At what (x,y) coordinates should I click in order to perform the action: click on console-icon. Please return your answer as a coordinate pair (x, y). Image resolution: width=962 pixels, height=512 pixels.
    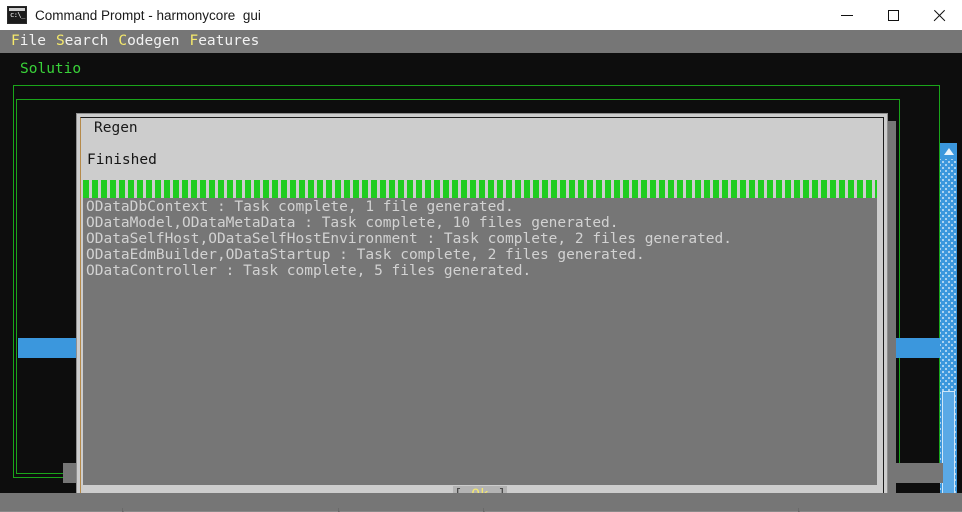
    Looking at the image, I should click on (17, 15).